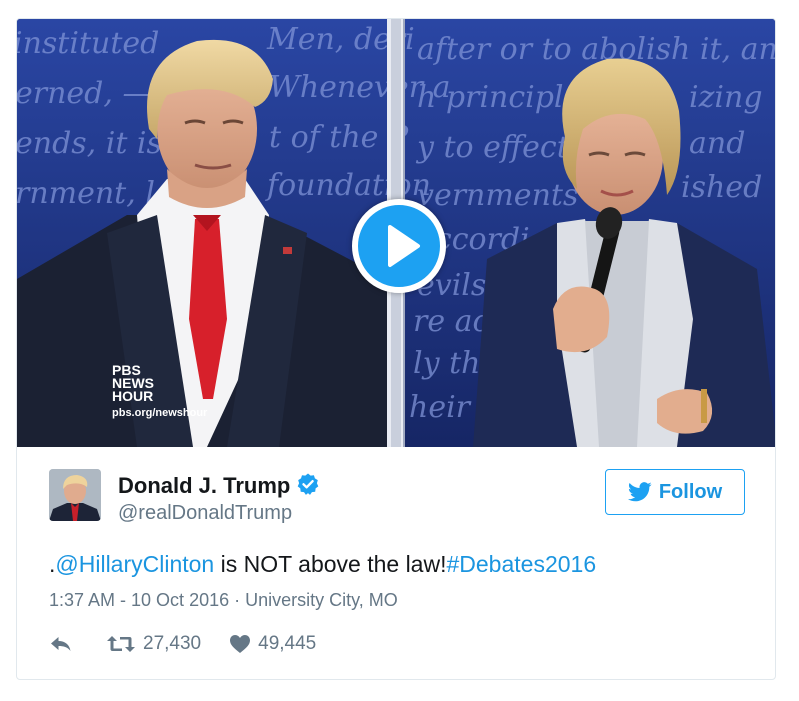 This screenshot has width=799, height=701. Describe the element at coordinates (240, 644) in the screenshot. I see `heart-icon` at that location.